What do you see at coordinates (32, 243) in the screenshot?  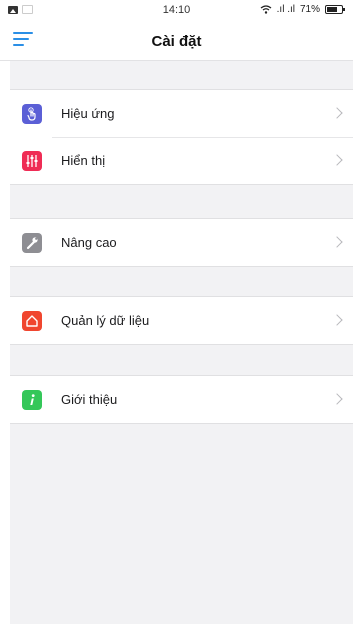 I see `wrench-icon` at bounding box center [32, 243].